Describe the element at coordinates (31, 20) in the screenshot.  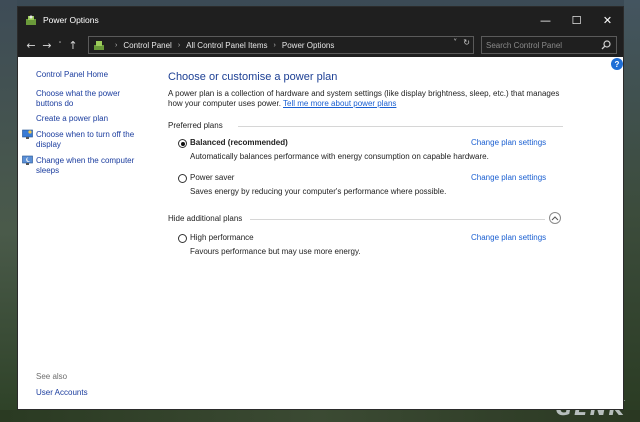
I see `power-options-icon` at that location.